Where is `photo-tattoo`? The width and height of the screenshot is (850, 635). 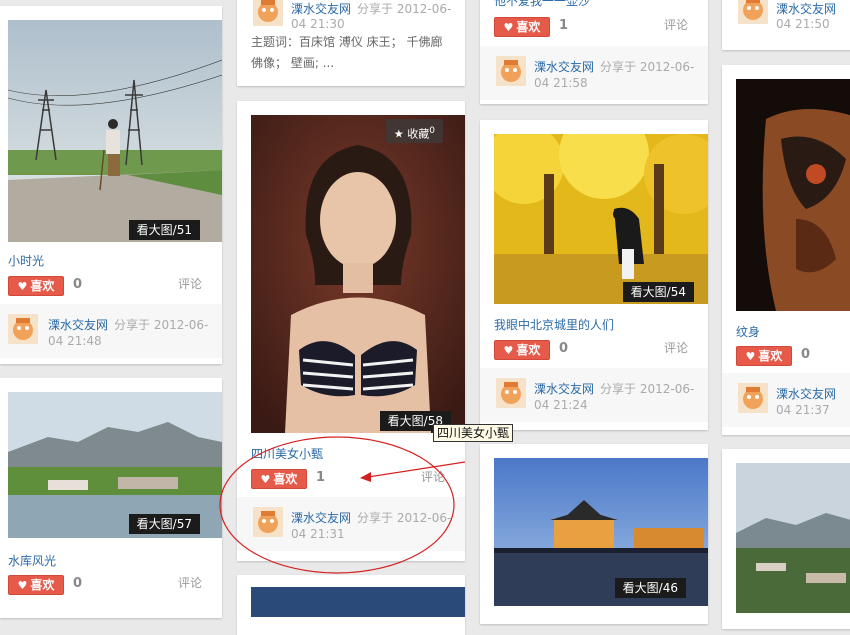 photo-tattoo is located at coordinates (793, 195).